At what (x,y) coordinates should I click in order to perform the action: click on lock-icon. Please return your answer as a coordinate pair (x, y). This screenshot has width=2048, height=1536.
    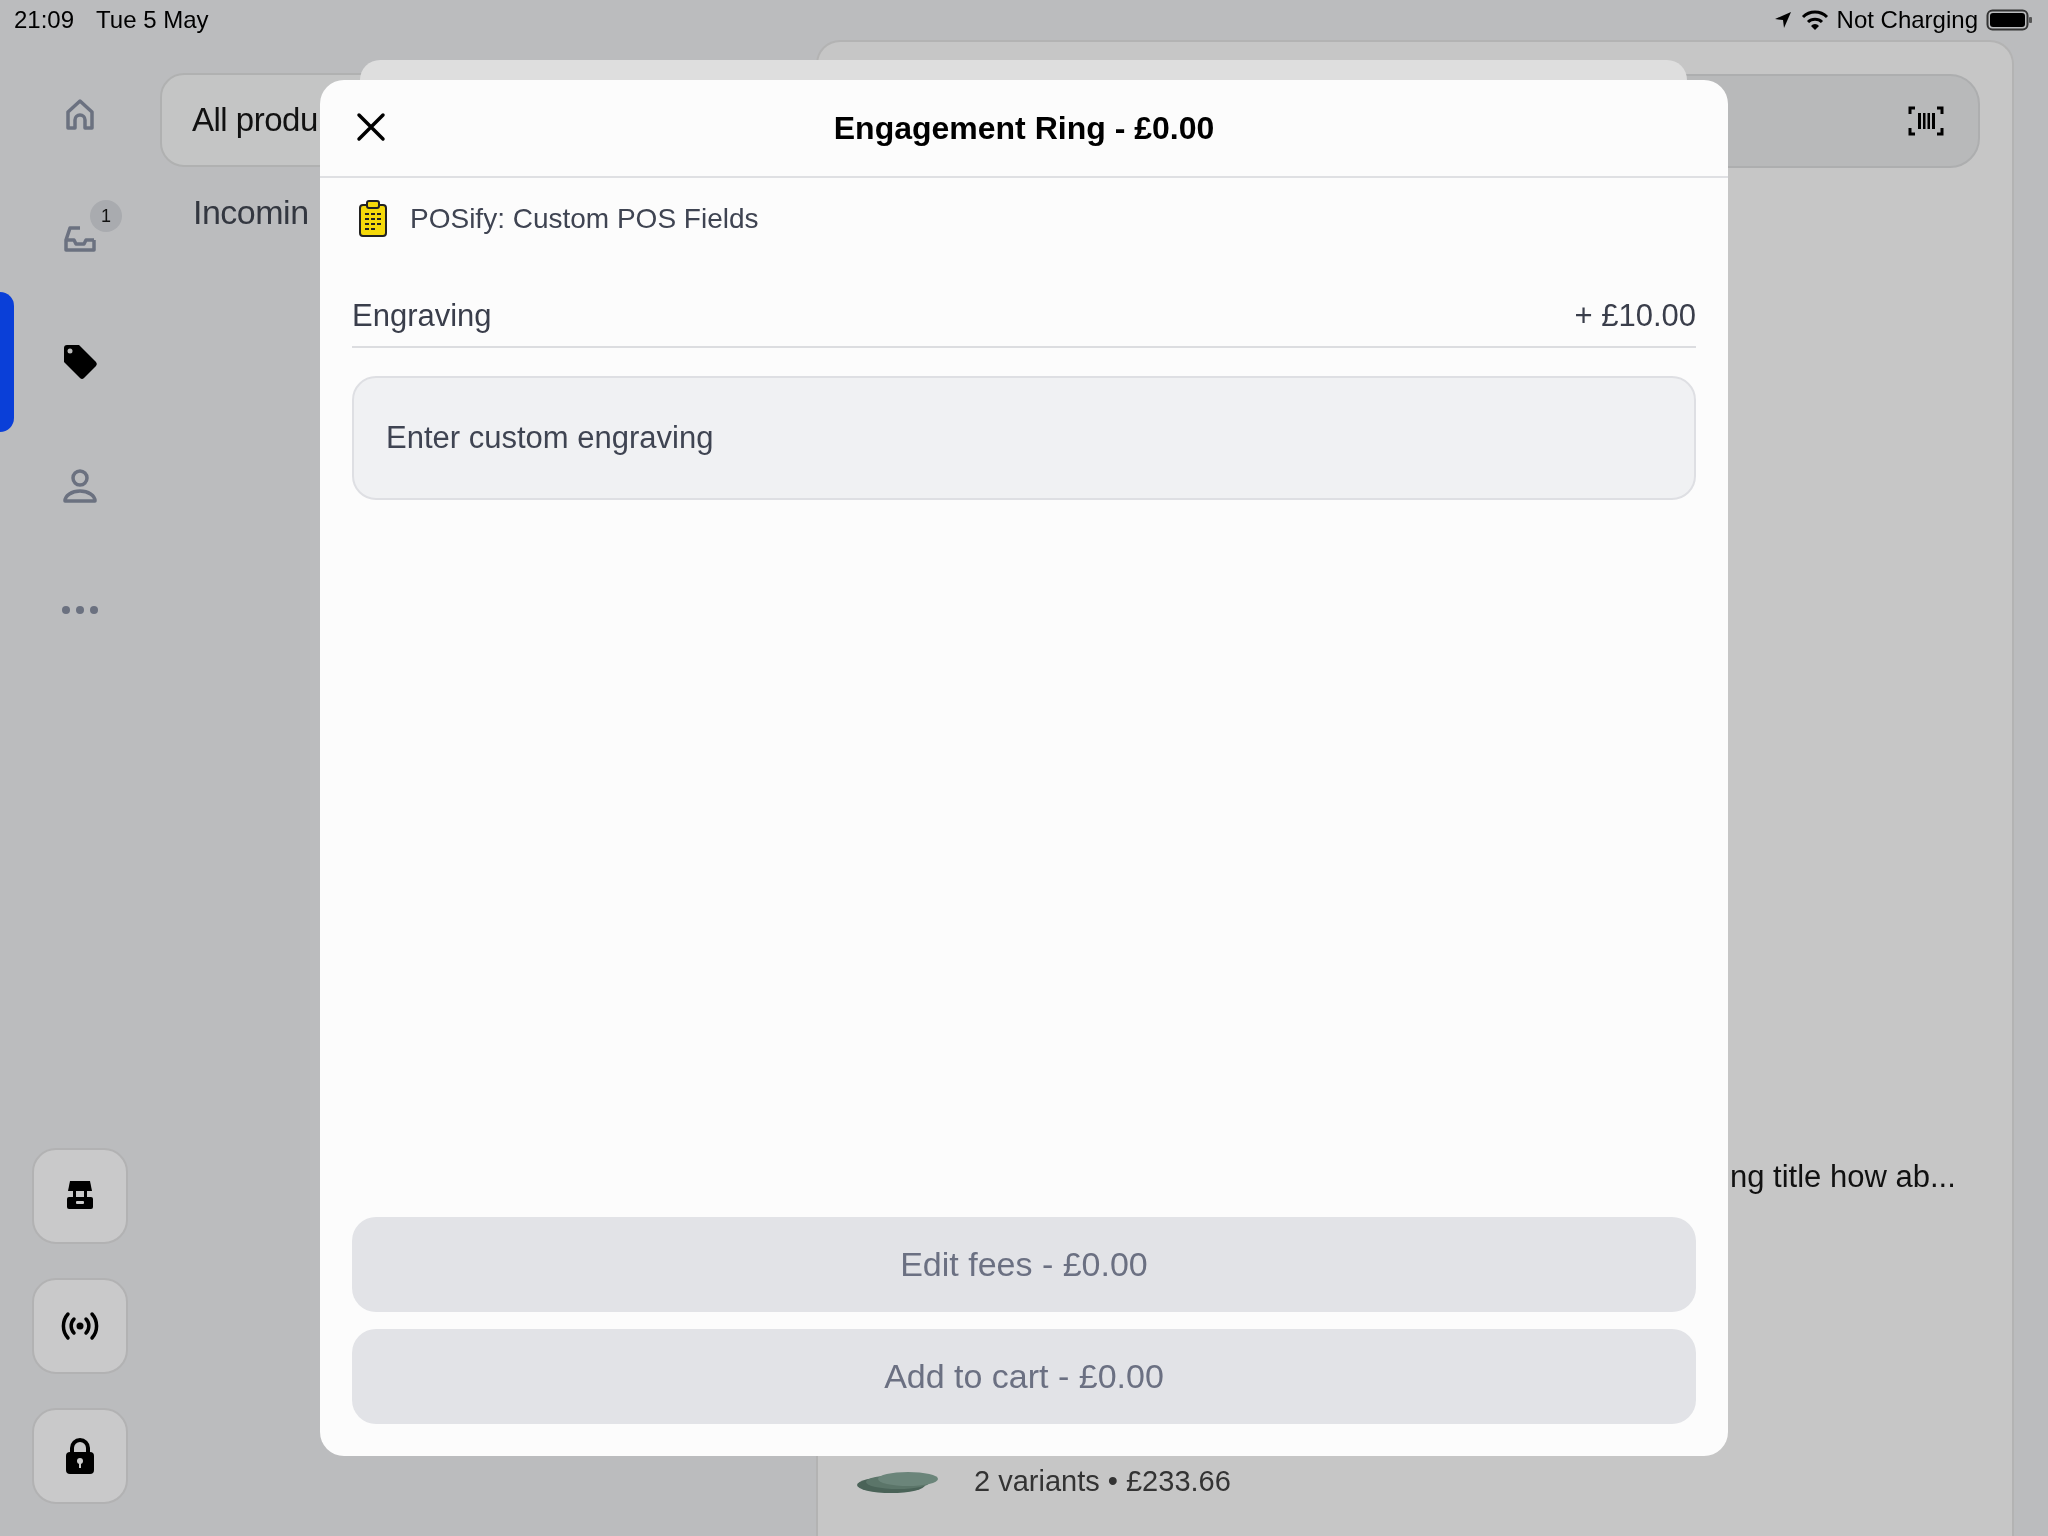
    Looking at the image, I should click on (80, 1456).